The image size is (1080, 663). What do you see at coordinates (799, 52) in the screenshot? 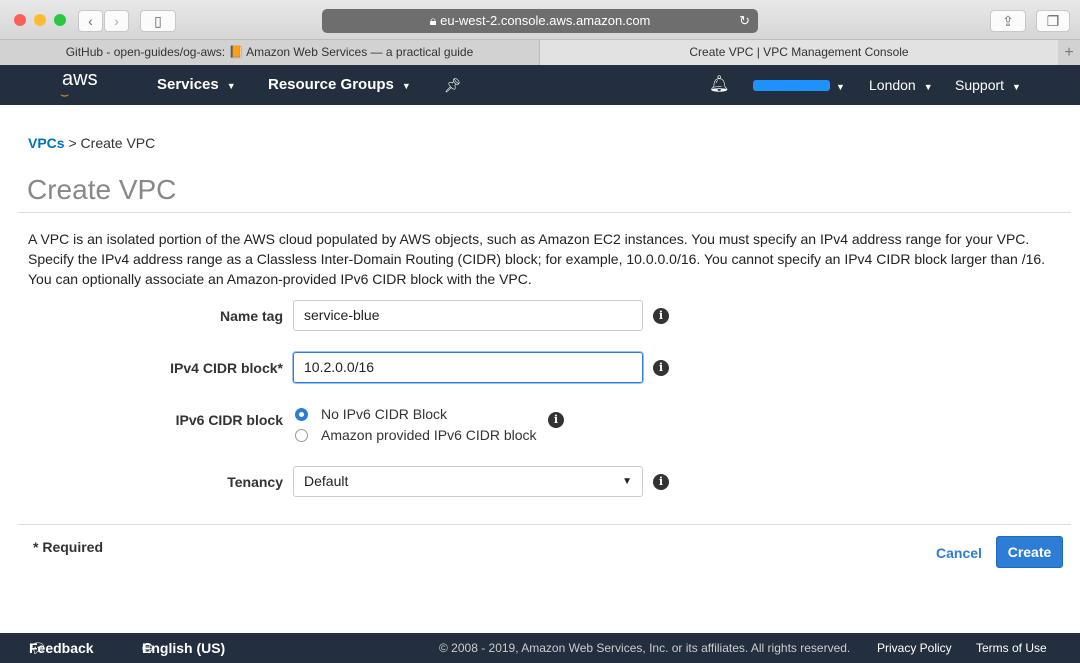
I see `tab-create-vpc: Create VPC | VPC Management Console` at bounding box center [799, 52].